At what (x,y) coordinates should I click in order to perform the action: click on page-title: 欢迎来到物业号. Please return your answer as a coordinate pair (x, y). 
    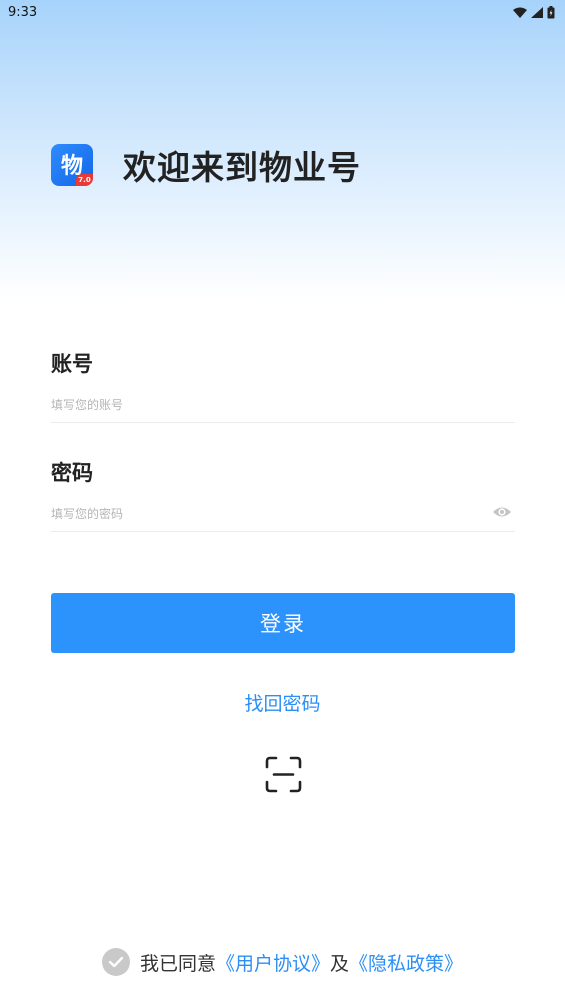
    Looking at the image, I should click on (242, 167).